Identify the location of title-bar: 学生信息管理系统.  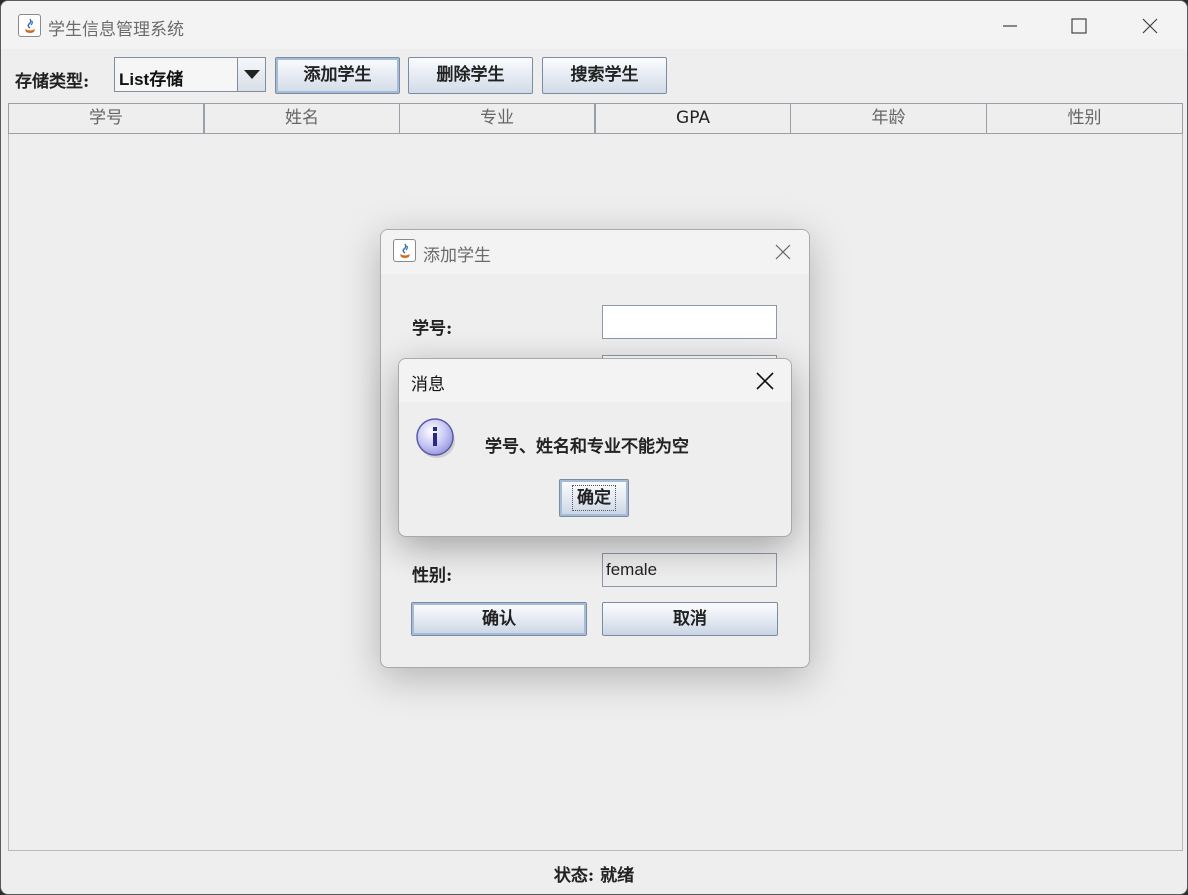
(594, 25).